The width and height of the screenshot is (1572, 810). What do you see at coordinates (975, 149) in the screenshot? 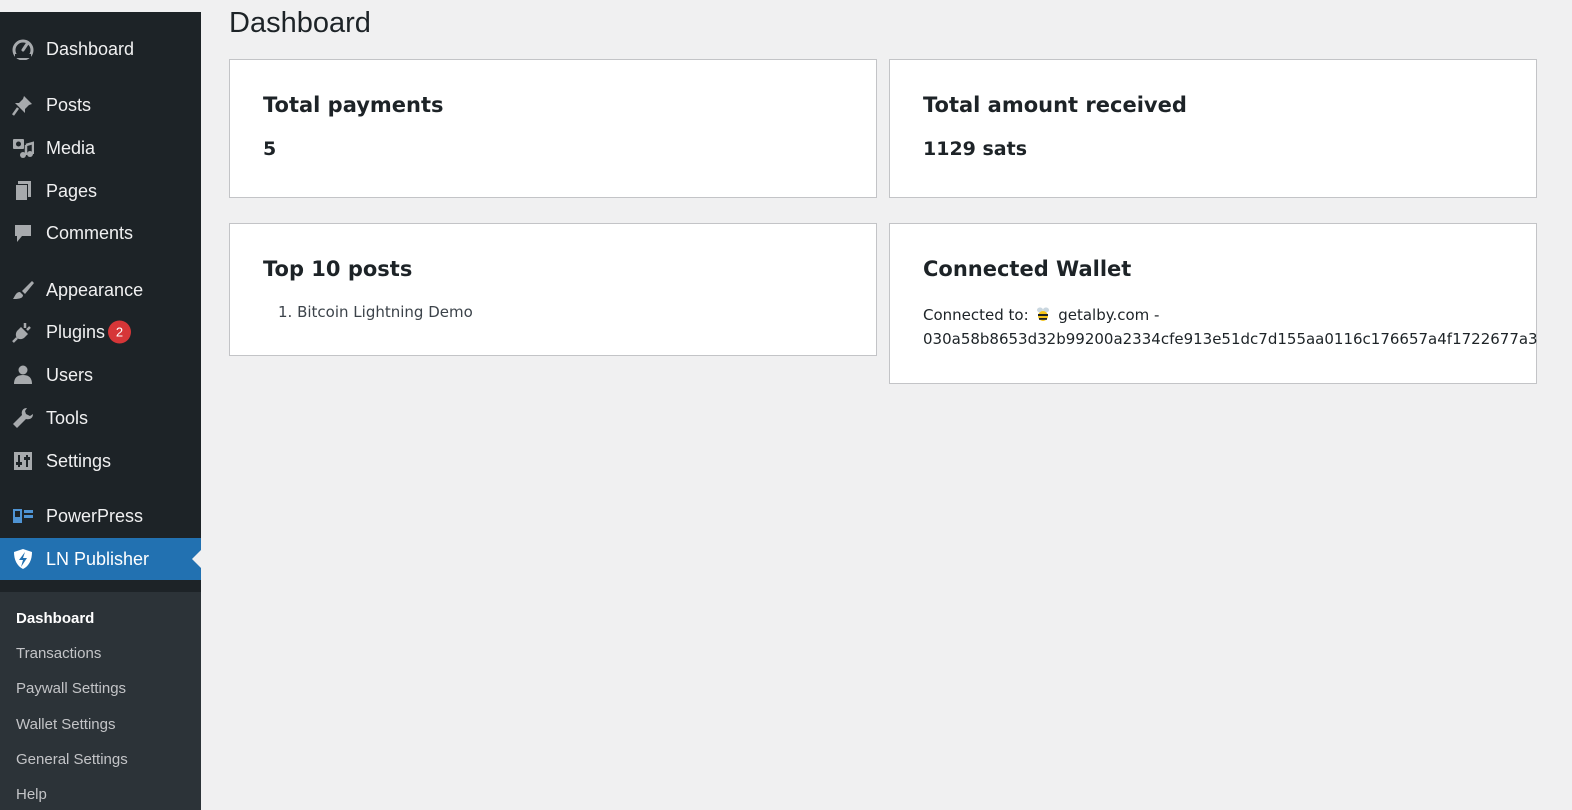
I see `total-amount-value: 1129 sats` at bounding box center [975, 149].